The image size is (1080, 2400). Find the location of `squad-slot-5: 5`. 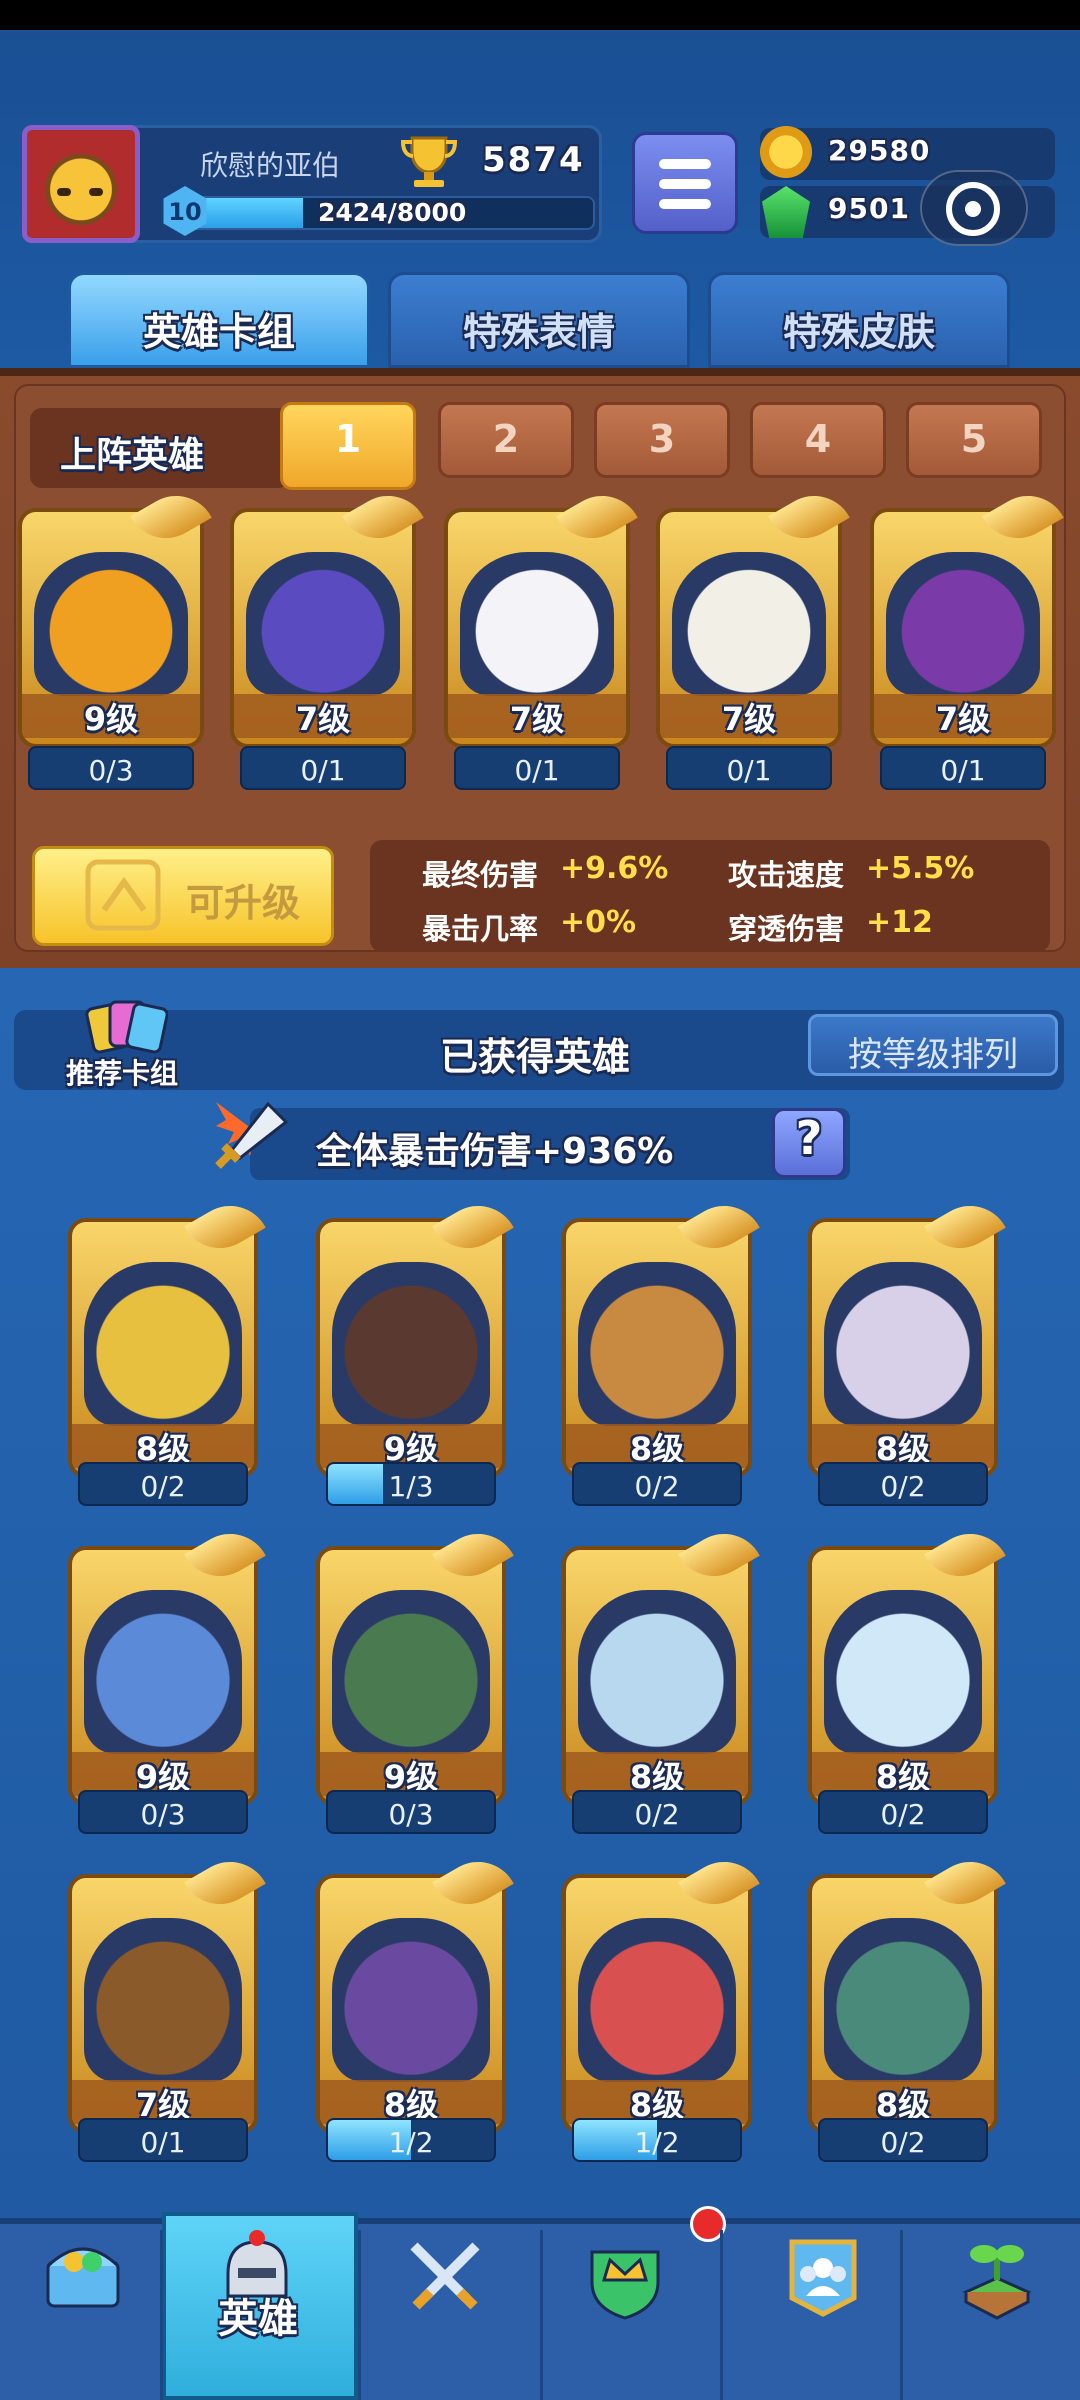

squad-slot-5: 5 is located at coordinates (974, 440).